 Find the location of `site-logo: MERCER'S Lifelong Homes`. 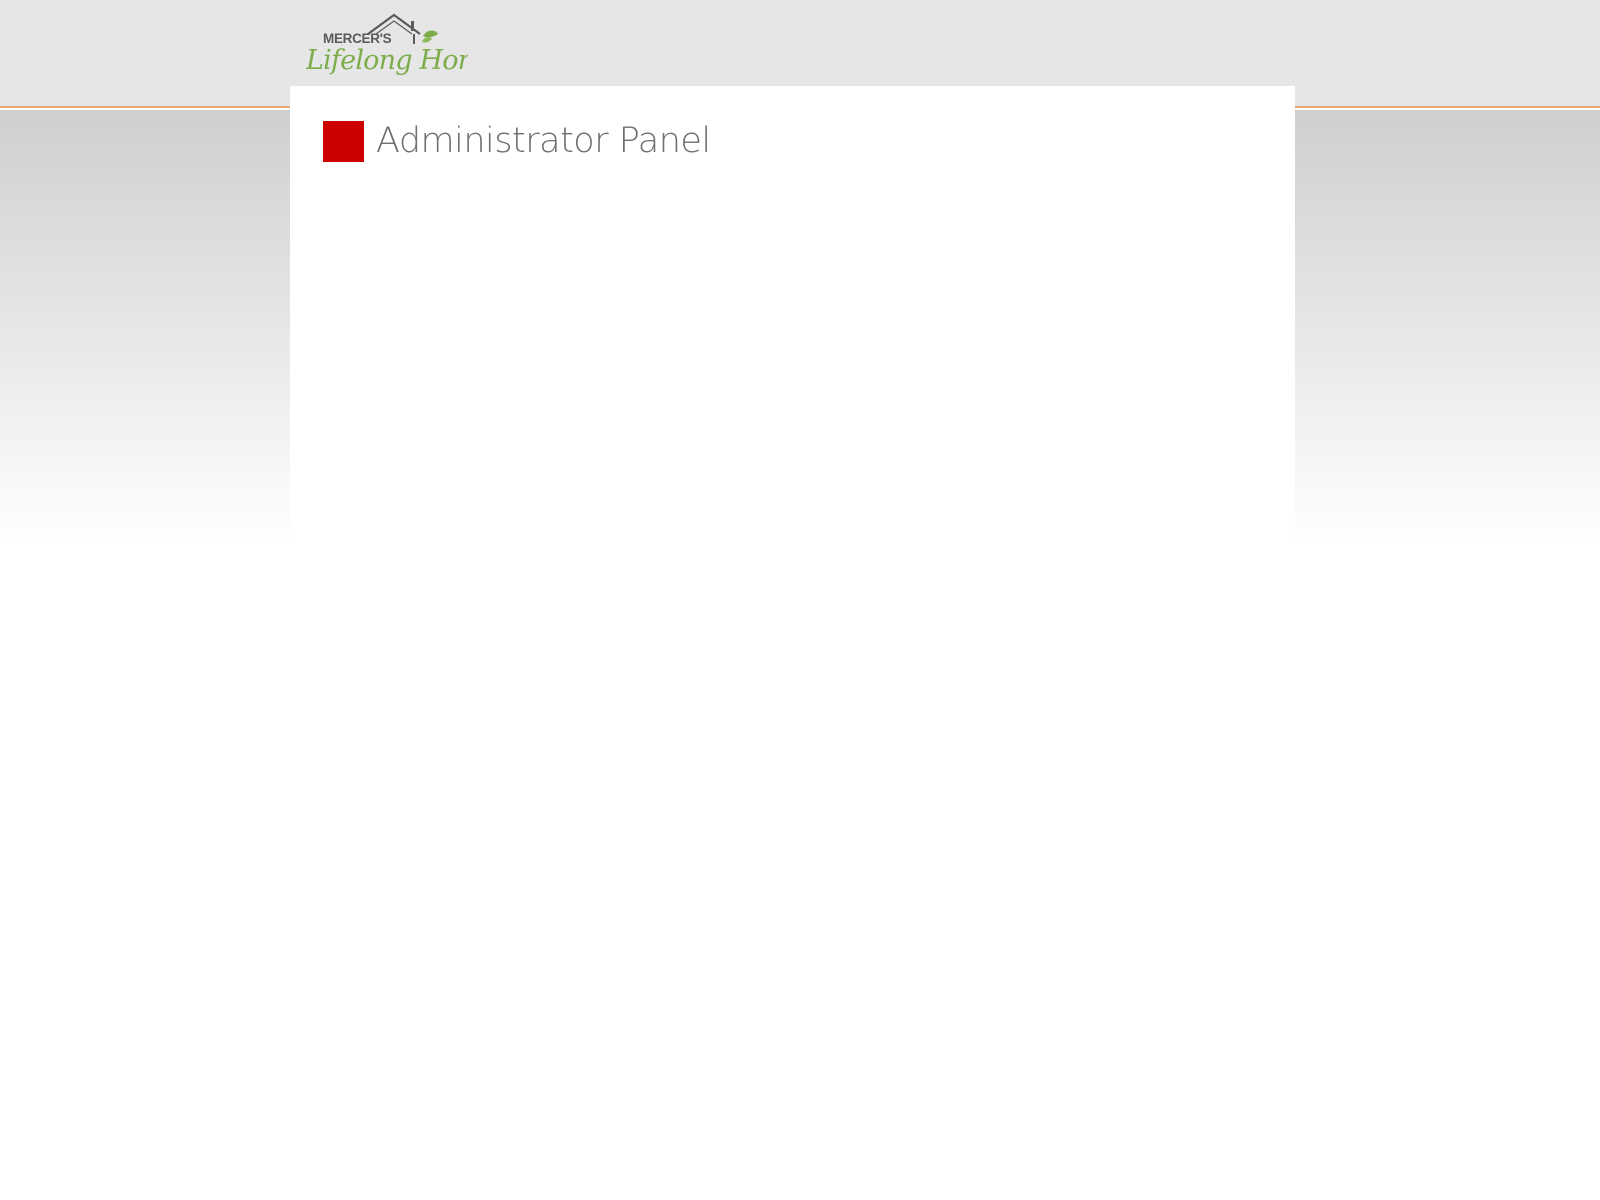

site-logo: MERCER'S Lifelong Homes is located at coordinates (387, 46).